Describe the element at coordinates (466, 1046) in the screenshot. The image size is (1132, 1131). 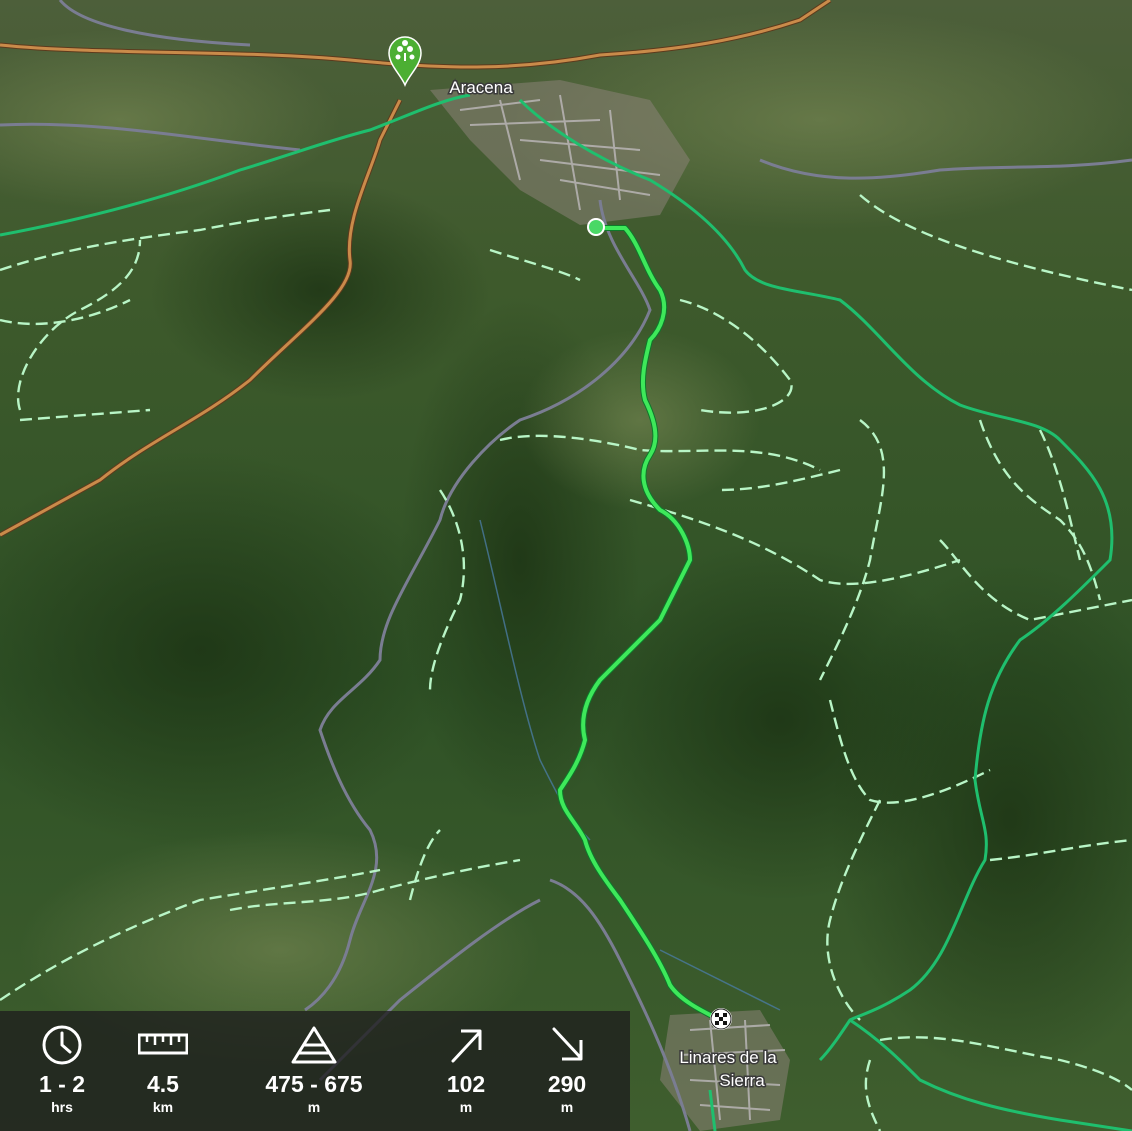
I see `arrow-up-right-icon` at that location.